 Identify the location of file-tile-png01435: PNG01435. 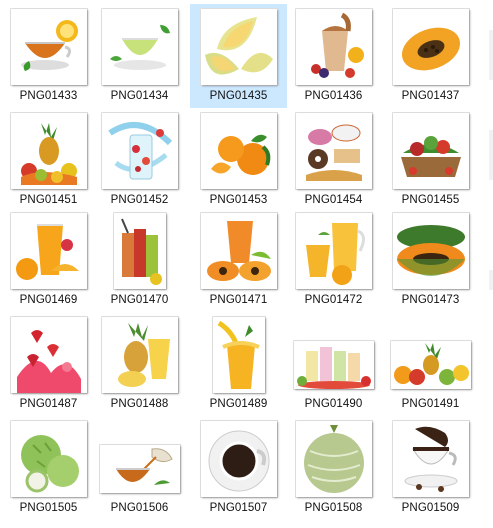
(238, 56).